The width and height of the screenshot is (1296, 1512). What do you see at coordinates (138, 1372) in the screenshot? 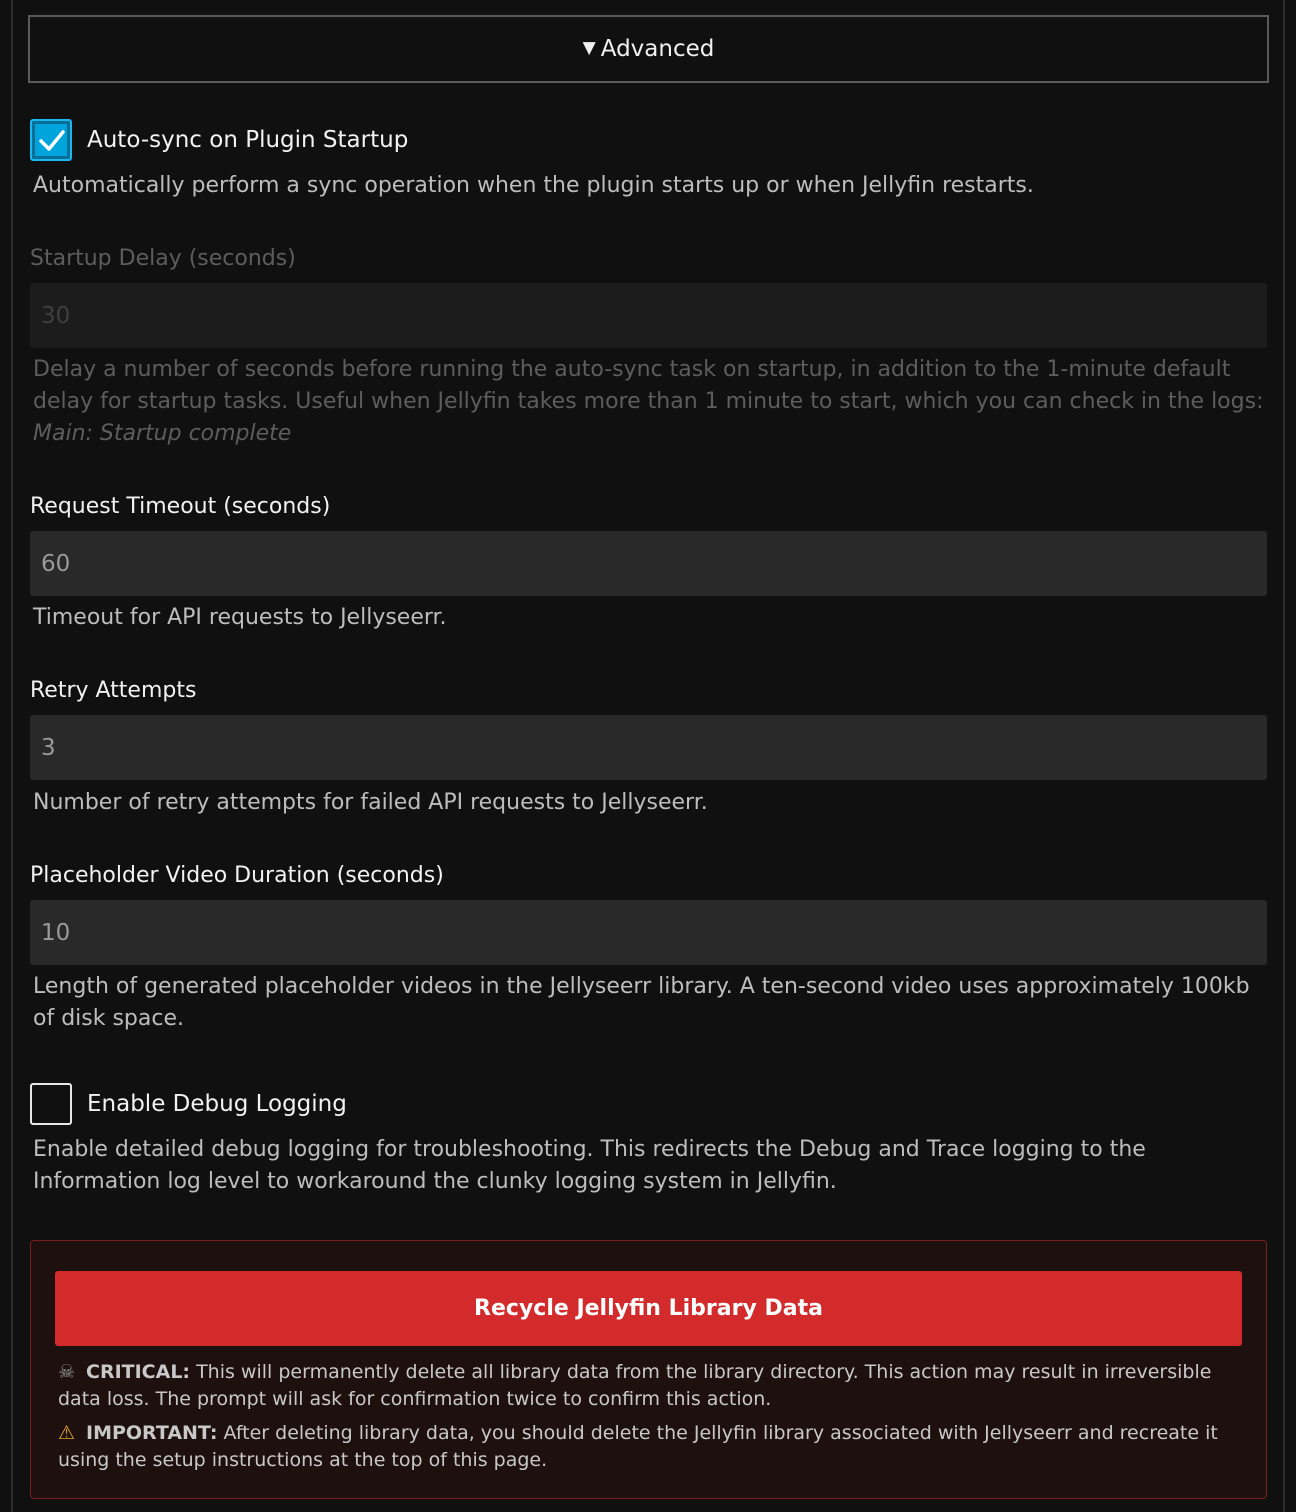
I see `critical-title: CRITICAL:` at bounding box center [138, 1372].